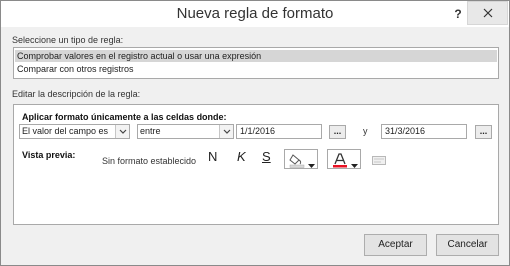 The height and width of the screenshot is (266, 510). I want to click on preview-label: Vista previa:, so click(49, 155).